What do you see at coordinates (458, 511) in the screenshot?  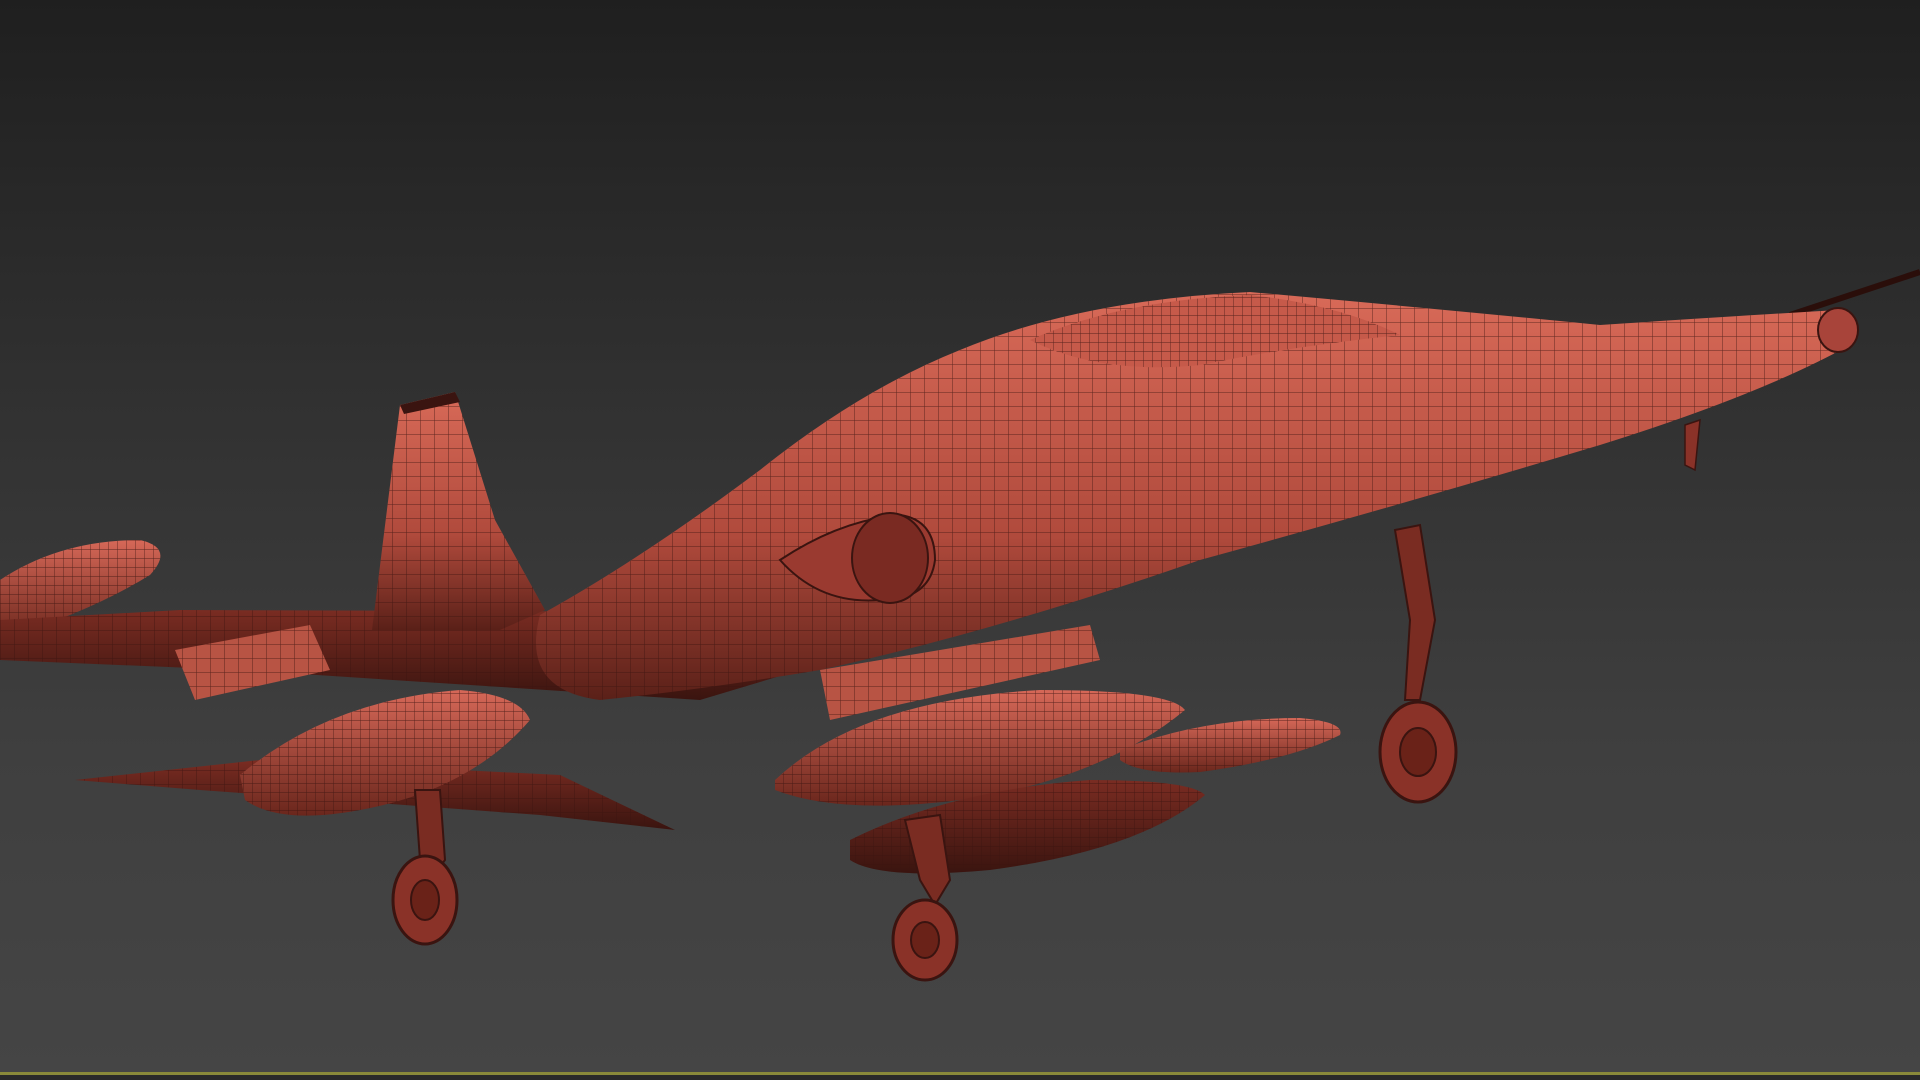 I see `vertical-tail-fin` at bounding box center [458, 511].